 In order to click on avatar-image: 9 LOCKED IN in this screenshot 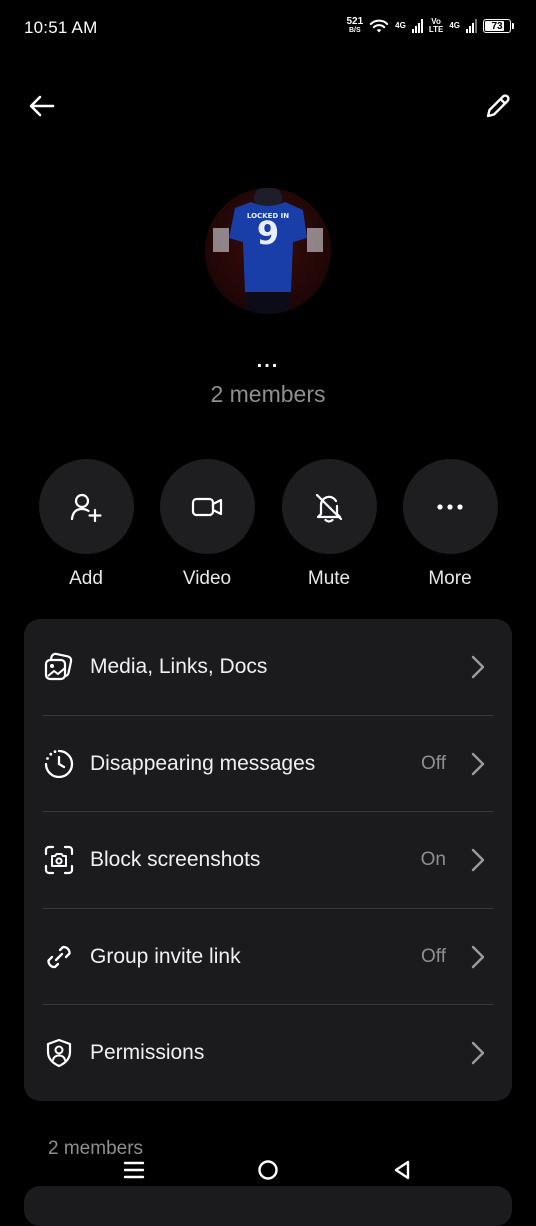, I will do `click(268, 251)`.